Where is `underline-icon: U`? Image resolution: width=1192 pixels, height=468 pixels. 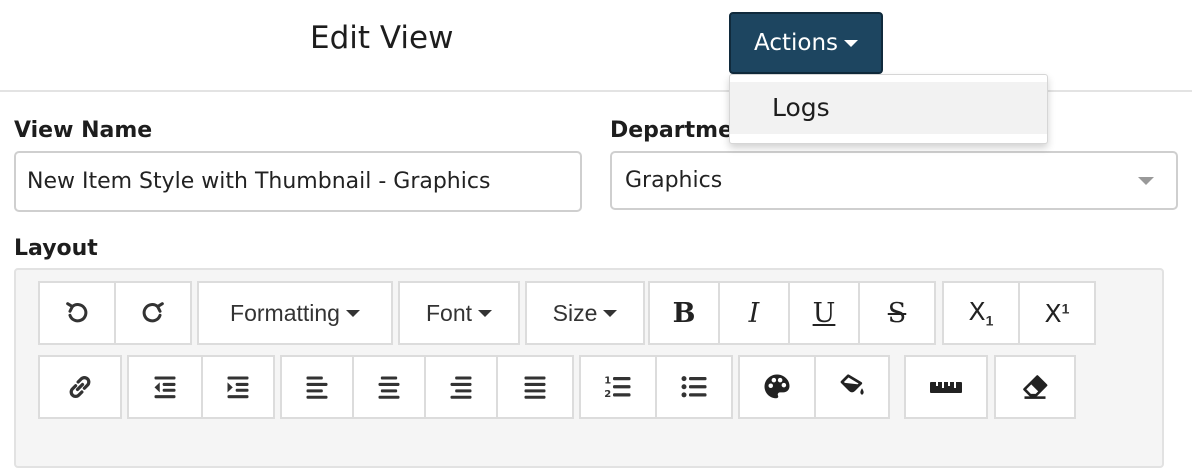 underline-icon: U is located at coordinates (824, 313).